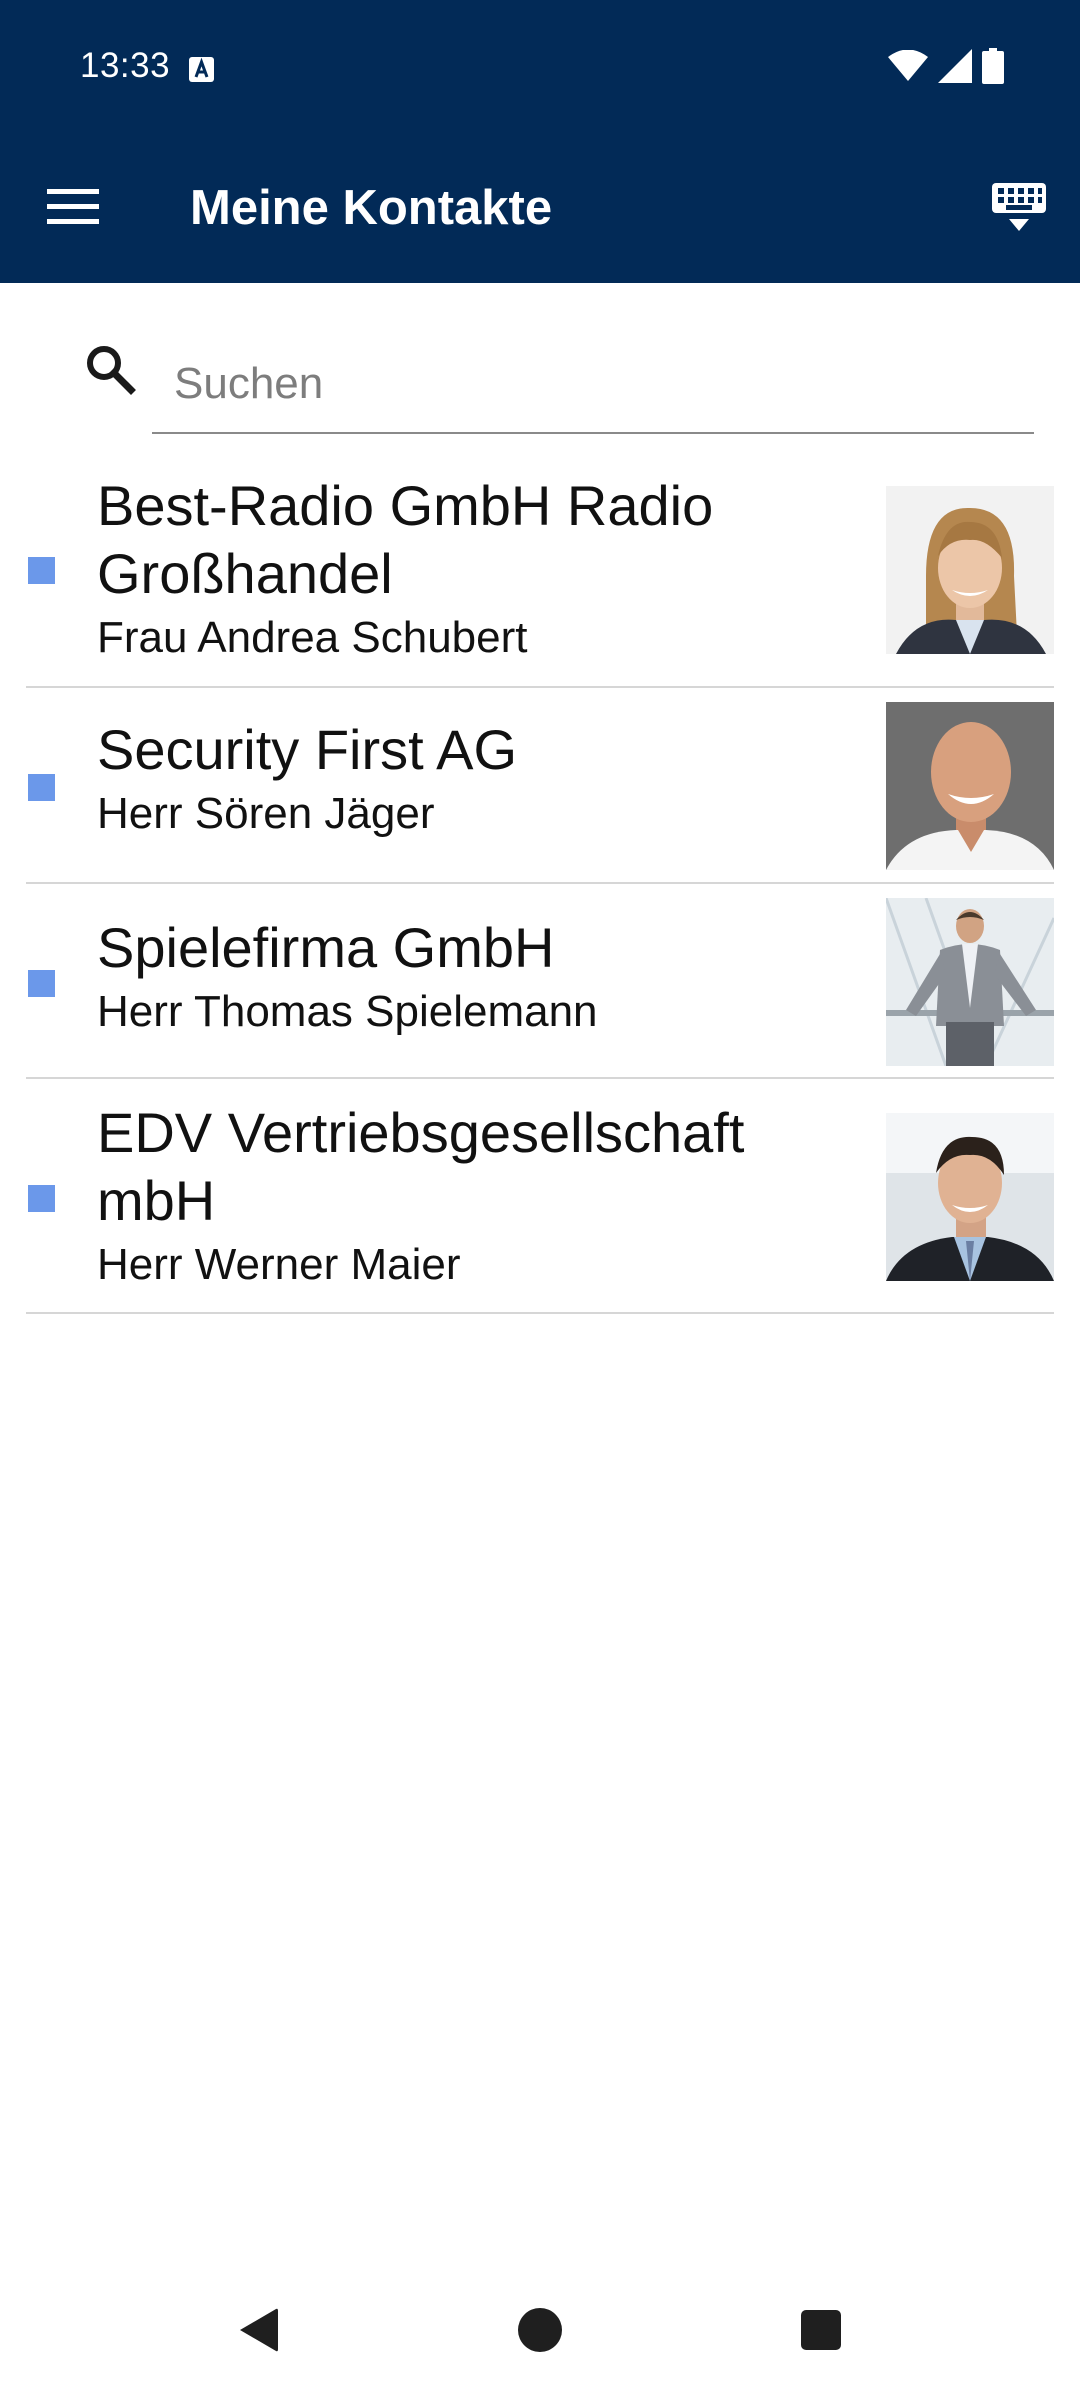  What do you see at coordinates (312, 637) in the screenshot?
I see `person-name: Frau Andrea Schubert` at bounding box center [312, 637].